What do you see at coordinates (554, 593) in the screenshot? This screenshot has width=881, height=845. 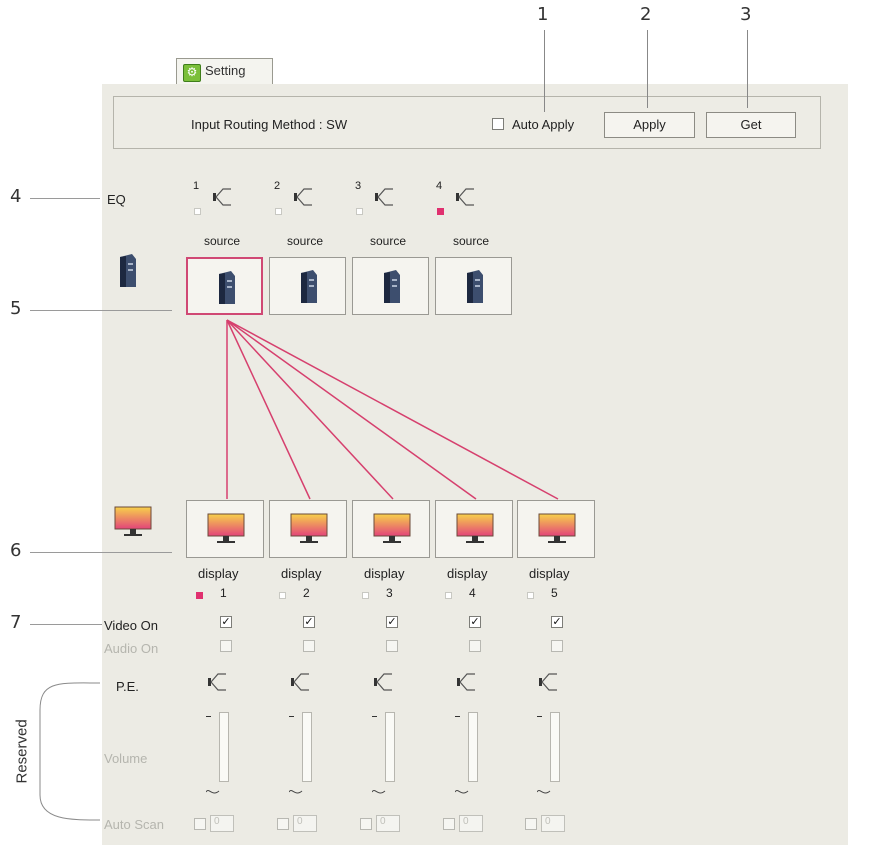 I see `display-number: 5` at bounding box center [554, 593].